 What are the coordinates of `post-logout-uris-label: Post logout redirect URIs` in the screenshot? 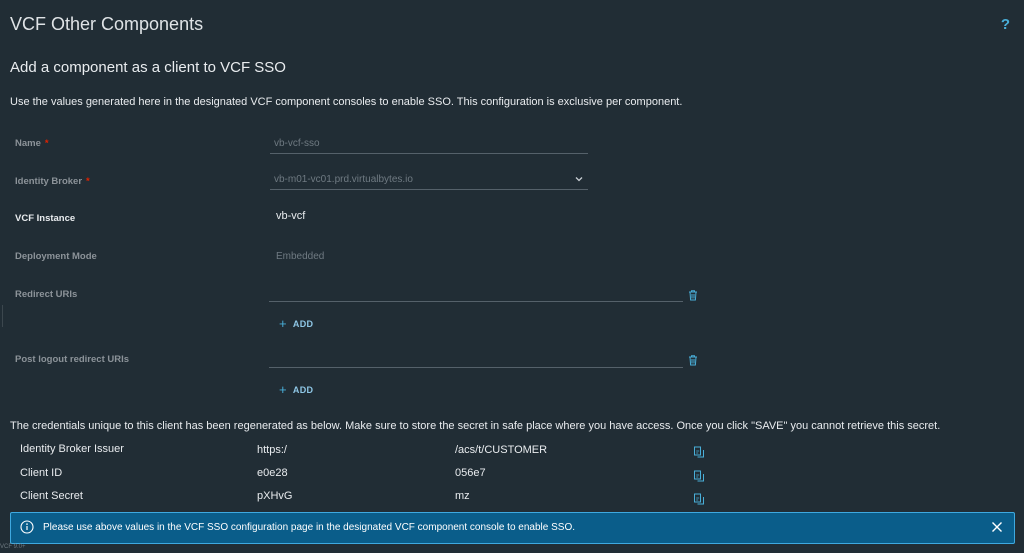 It's located at (72, 359).